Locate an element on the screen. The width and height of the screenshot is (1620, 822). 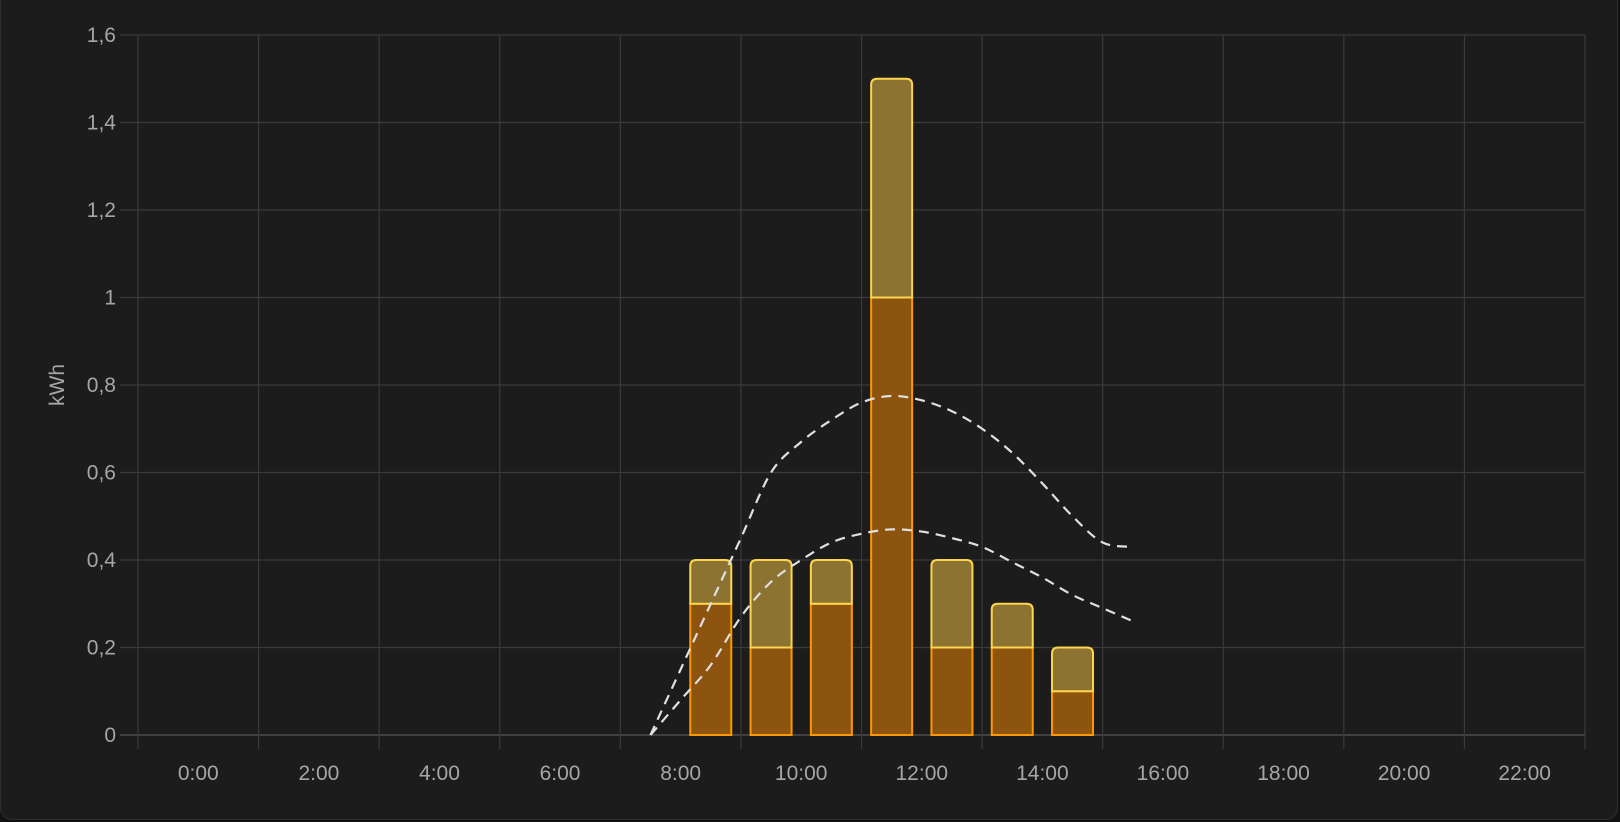
y-tick-label: 1 is located at coordinates (110, 298).